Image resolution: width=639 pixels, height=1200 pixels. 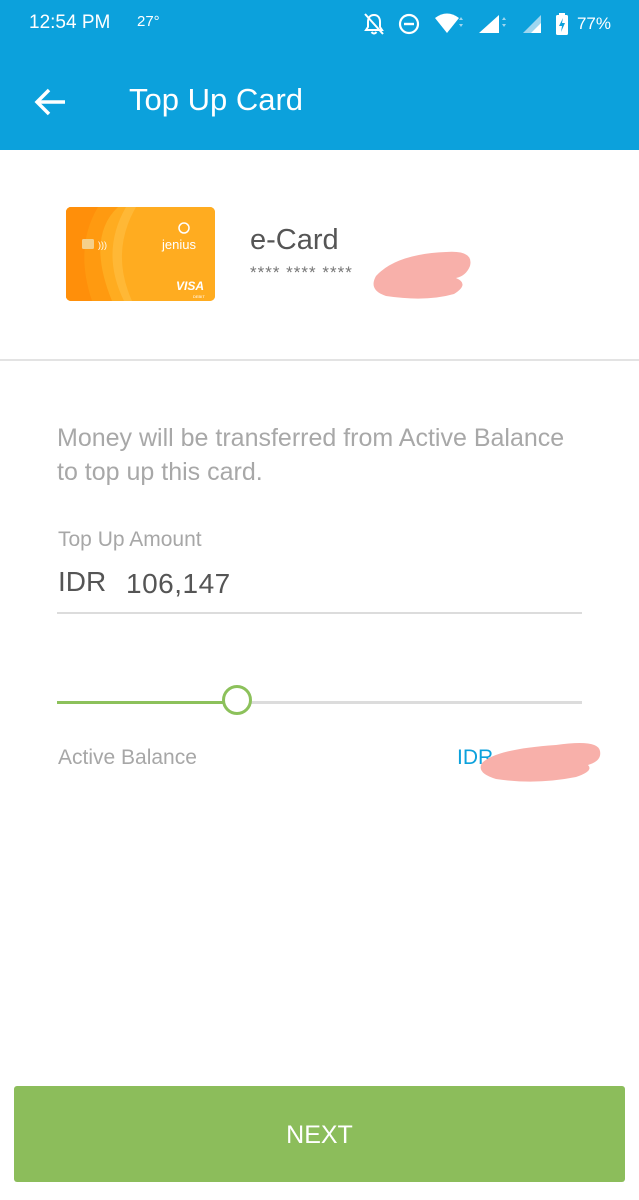 What do you see at coordinates (409, 24) in the screenshot?
I see `do-not-disturb-icon` at bounding box center [409, 24].